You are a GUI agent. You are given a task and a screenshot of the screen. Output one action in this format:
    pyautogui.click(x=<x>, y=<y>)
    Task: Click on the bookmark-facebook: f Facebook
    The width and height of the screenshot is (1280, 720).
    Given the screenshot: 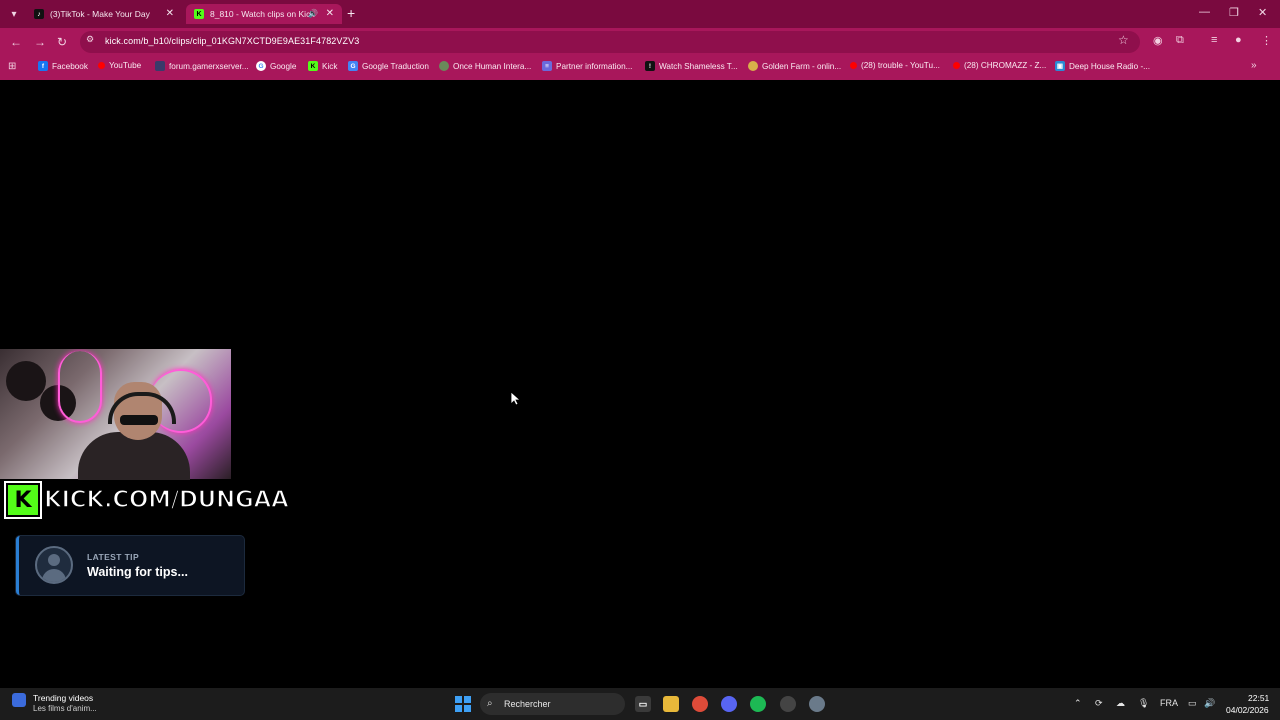 What is the action you would take?
    pyautogui.click(x=63, y=66)
    